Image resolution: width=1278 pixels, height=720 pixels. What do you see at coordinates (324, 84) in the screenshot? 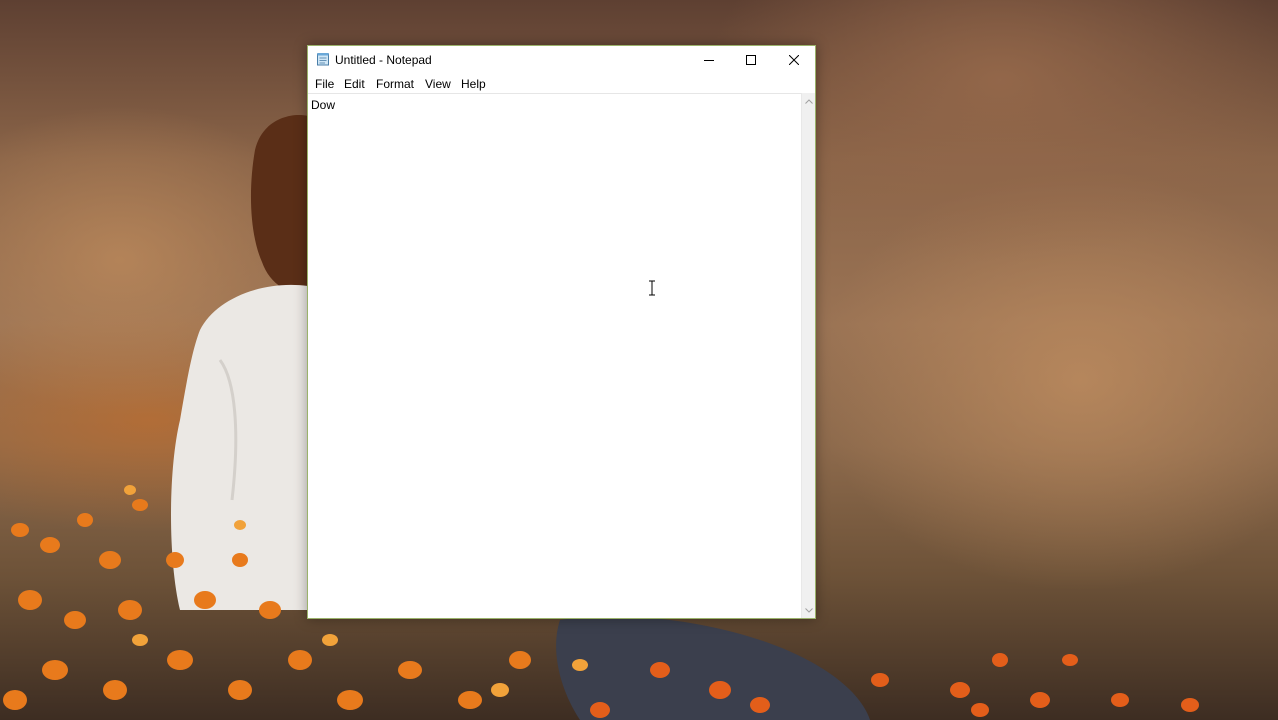
I see `menu-file: File` at bounding box center [324, 84].